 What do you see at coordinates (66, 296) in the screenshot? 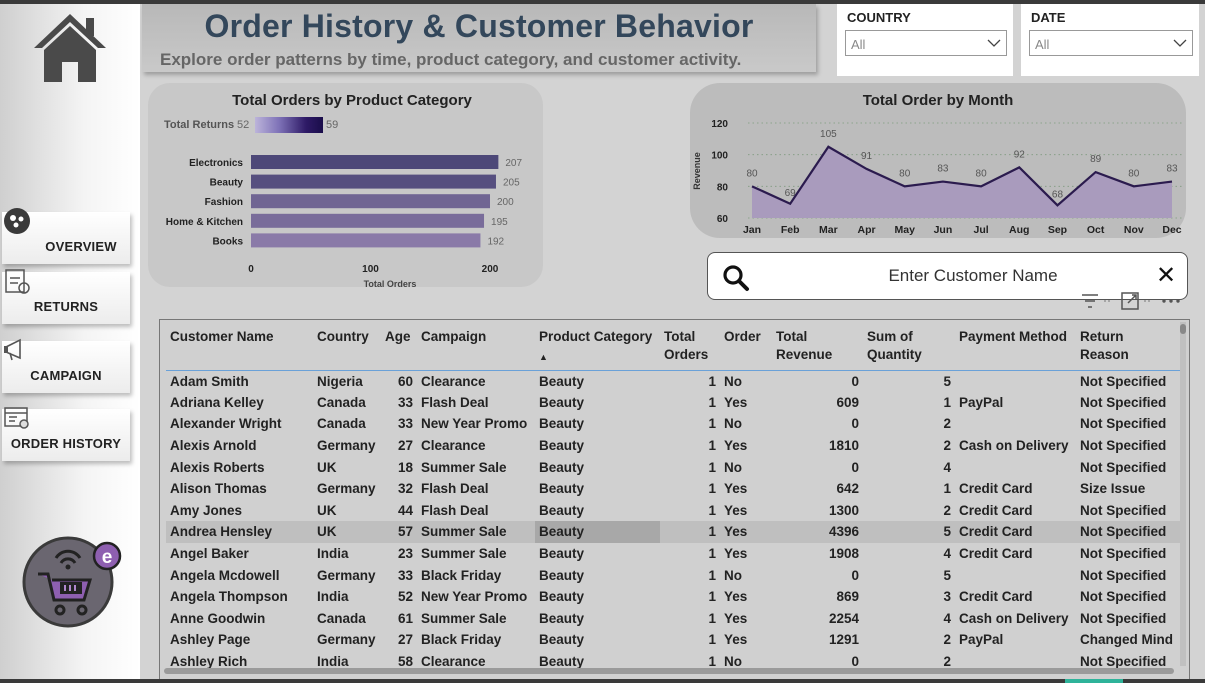
I see `nav-returns-button: RETURNS` at bounding box center [66, 296].